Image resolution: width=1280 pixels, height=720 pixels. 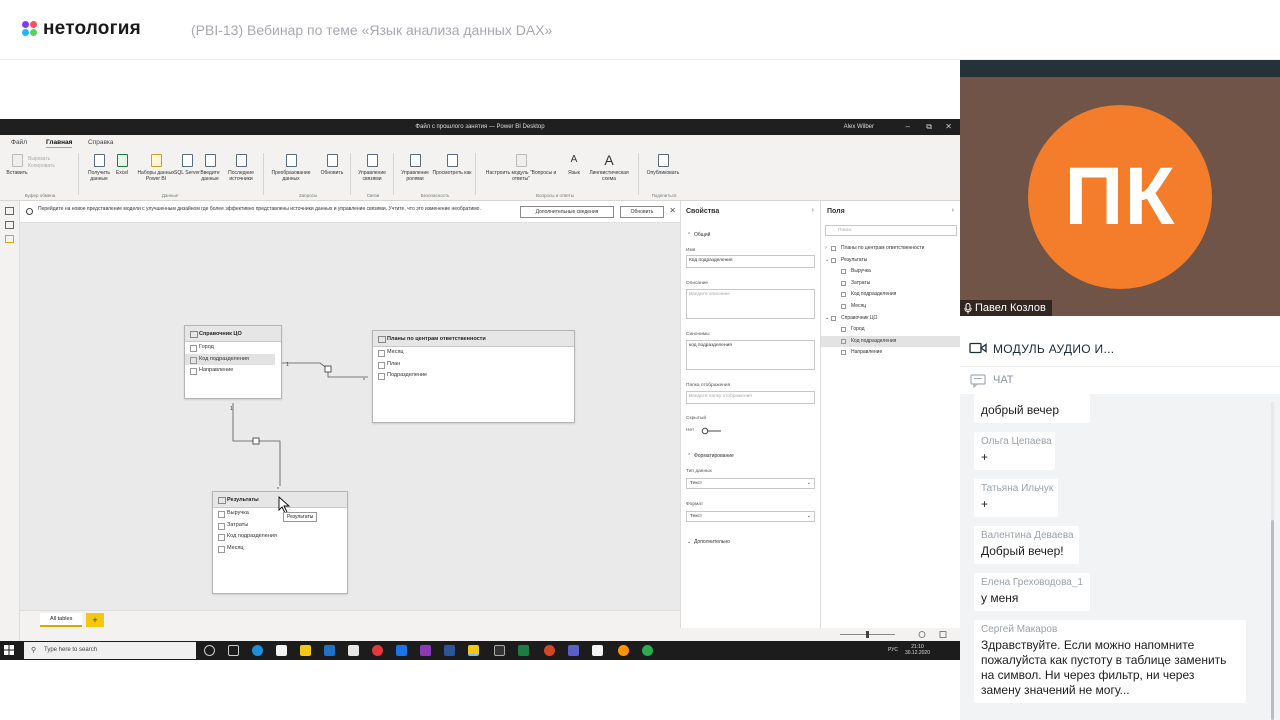 What do you see at coordinates (1003, 380) in the screenshot?
I see `chat-label: ЧАТ` at bounding box center [1003, 380].